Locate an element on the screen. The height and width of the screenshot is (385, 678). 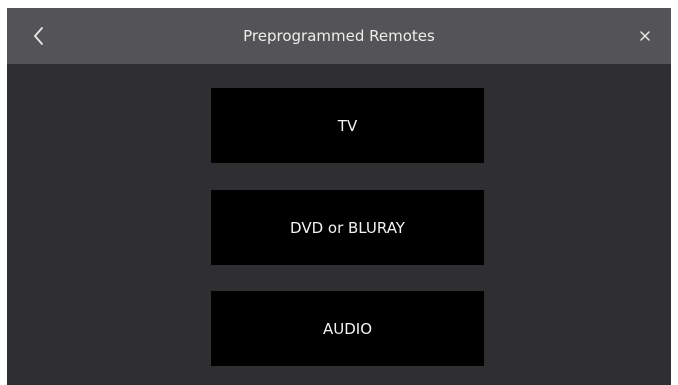
audio-remote-button: AUDIO is located at coordinates (347, 328).